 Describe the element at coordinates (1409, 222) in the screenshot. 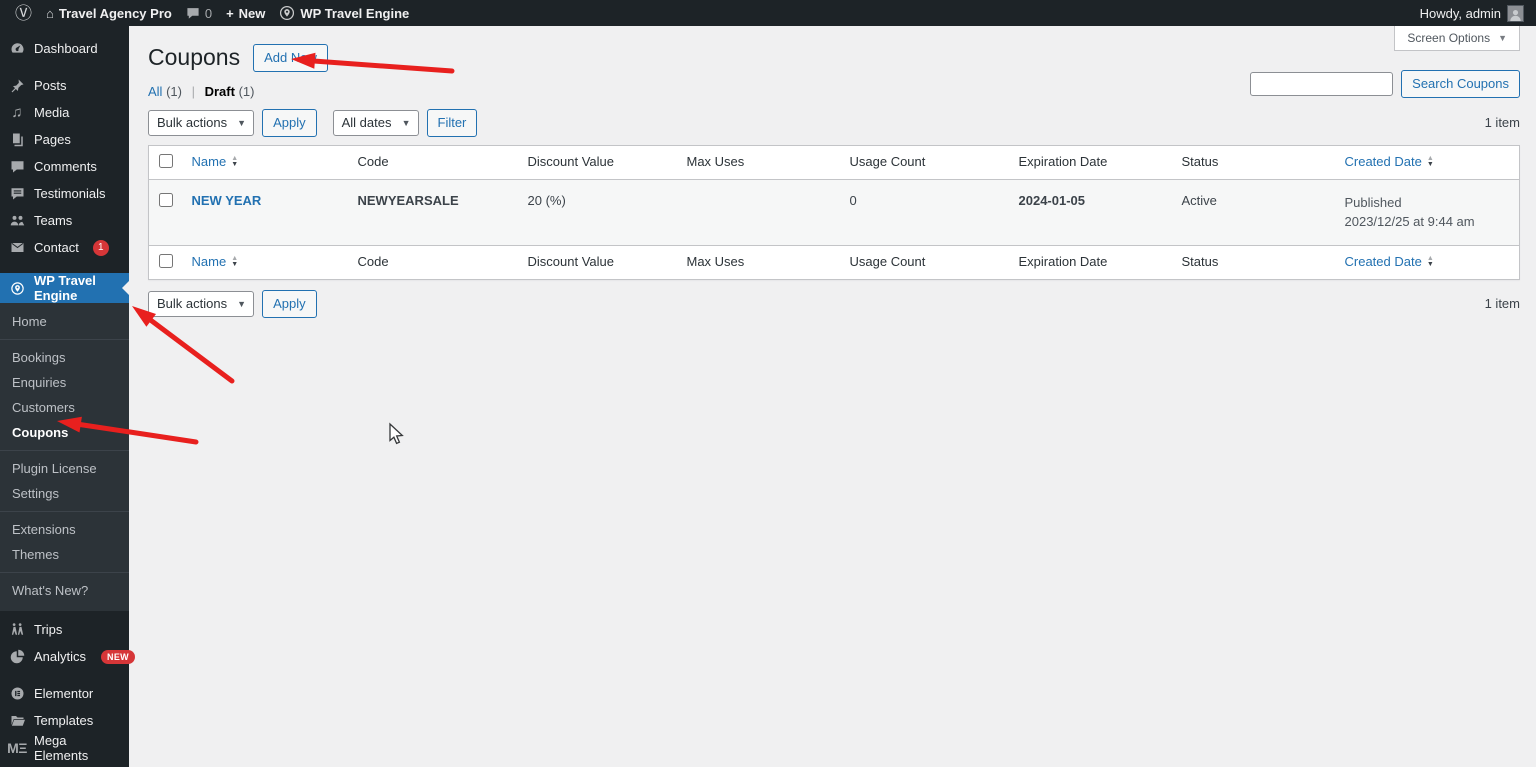

I see `published-datetime: 2023/12/25 at 9:44 am` at that location.